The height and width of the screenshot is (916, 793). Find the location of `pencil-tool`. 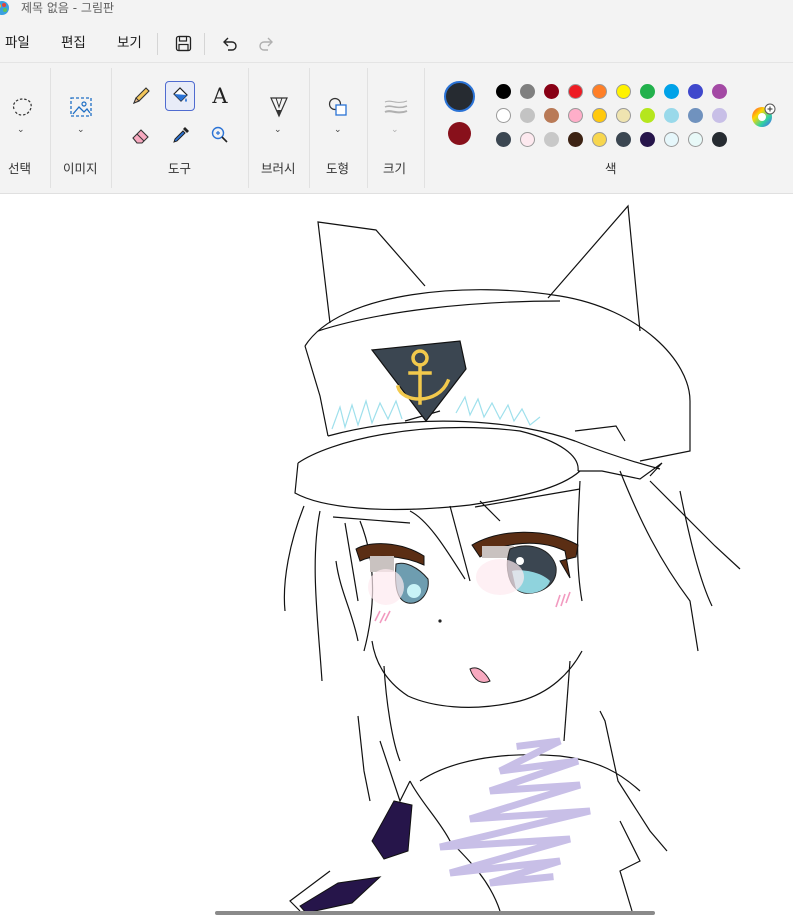

pencil-tool is located at coordinates (141, 96).